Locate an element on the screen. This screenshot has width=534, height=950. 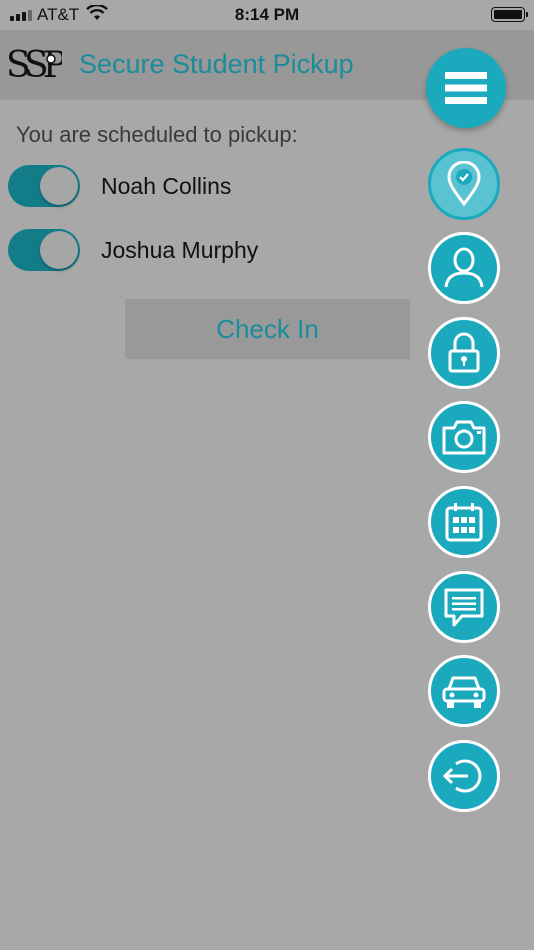
pickup-prompt: You are scheduled to pickup: is located at coordinates (157, 134).